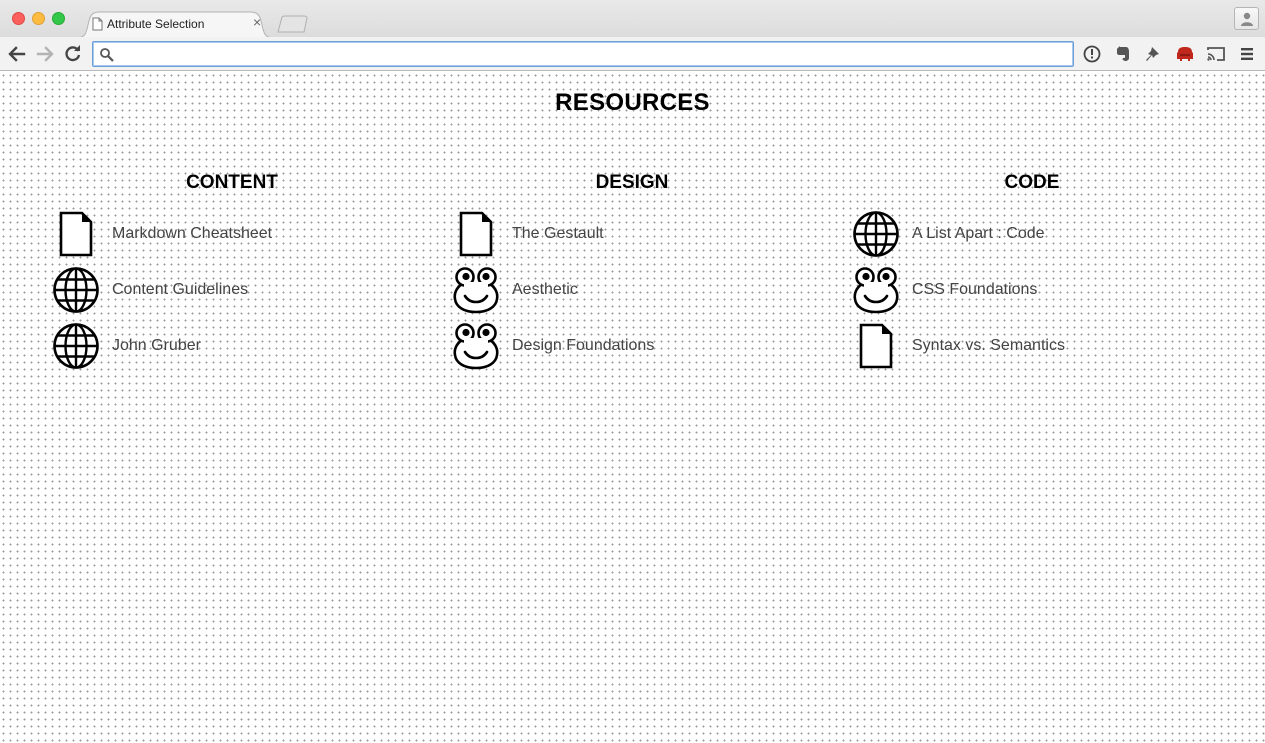 This screenshot has width=1265, height=743. I want to click on browser-tab: Attribute Selection ×, so click(175, 24).